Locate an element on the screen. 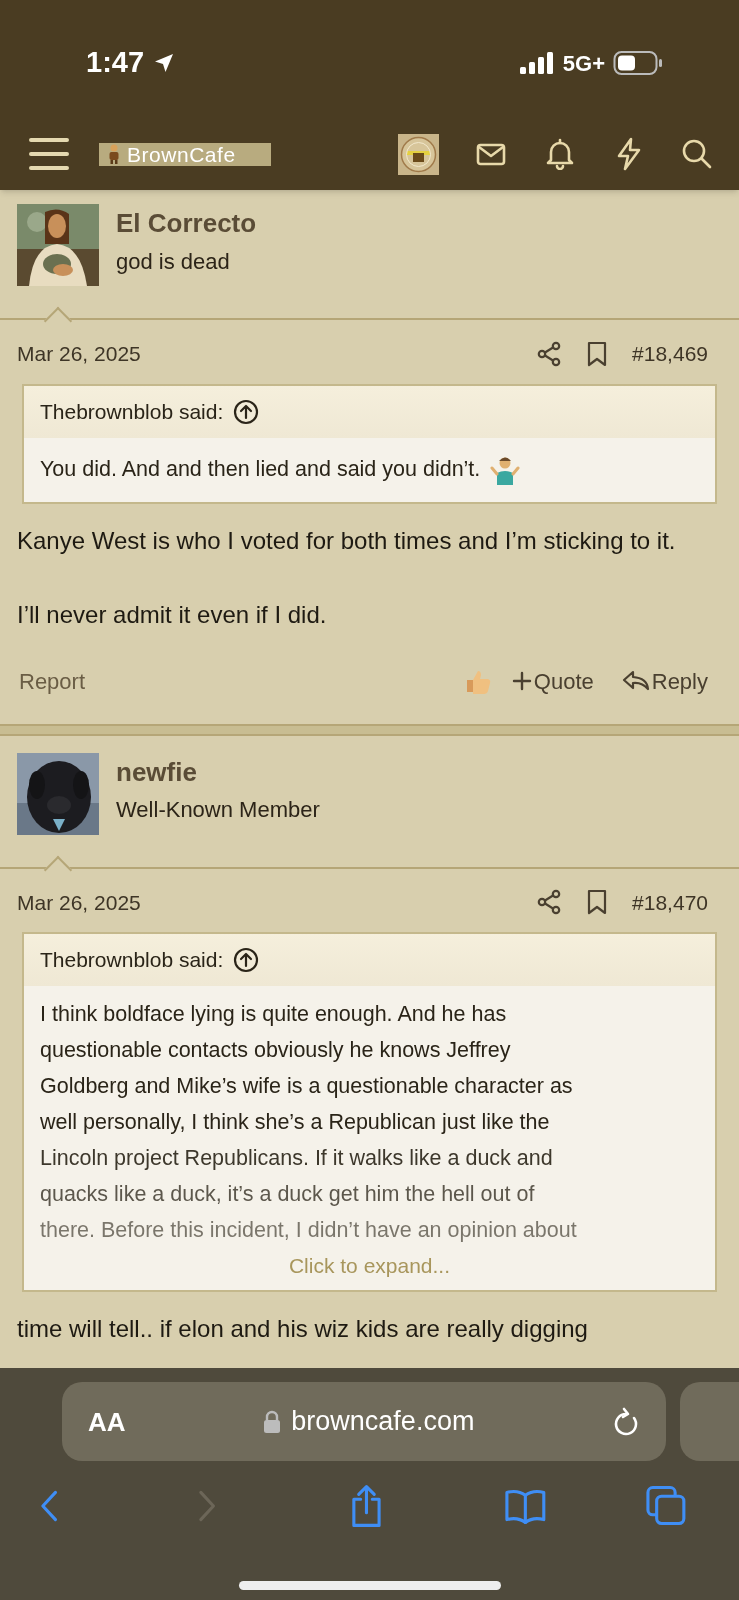  bell-icon is located at coordinates (560, 154).